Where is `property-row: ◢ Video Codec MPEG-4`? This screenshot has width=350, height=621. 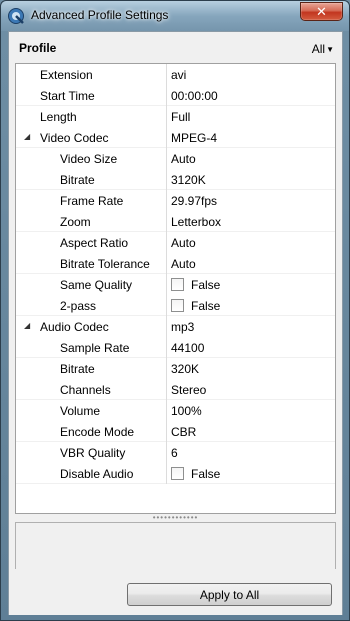
property-row: ◢ Video Codec MPEG-4 is located at coordinates (175, 137).